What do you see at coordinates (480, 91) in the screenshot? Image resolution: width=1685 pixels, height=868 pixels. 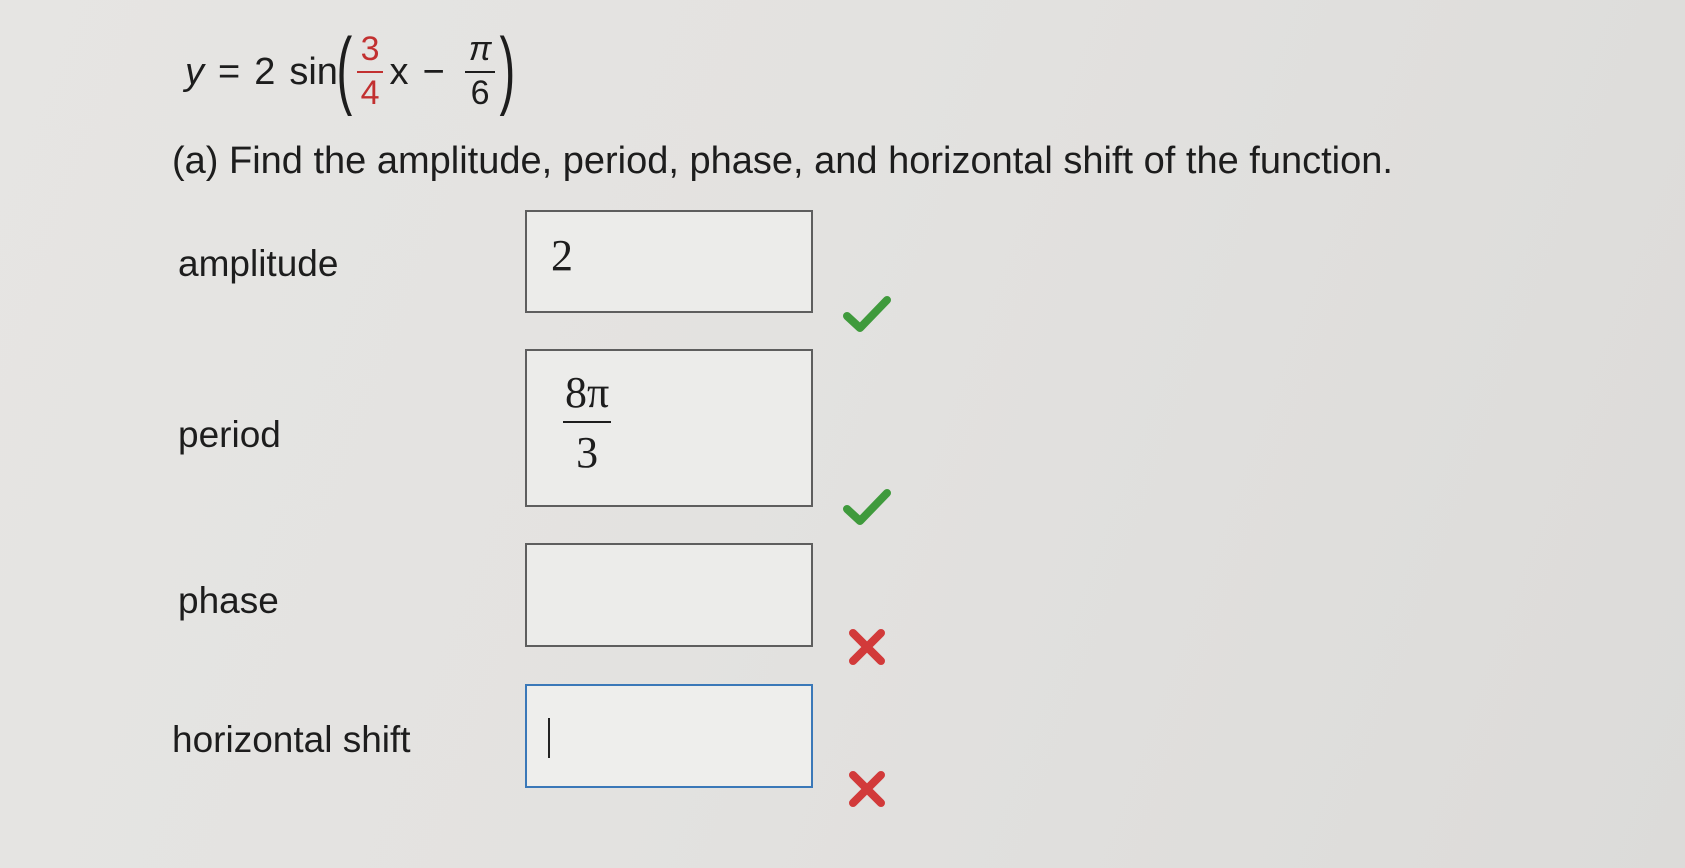 I see `fraction-2-denominator: 6` at bounding box center [480, 91].